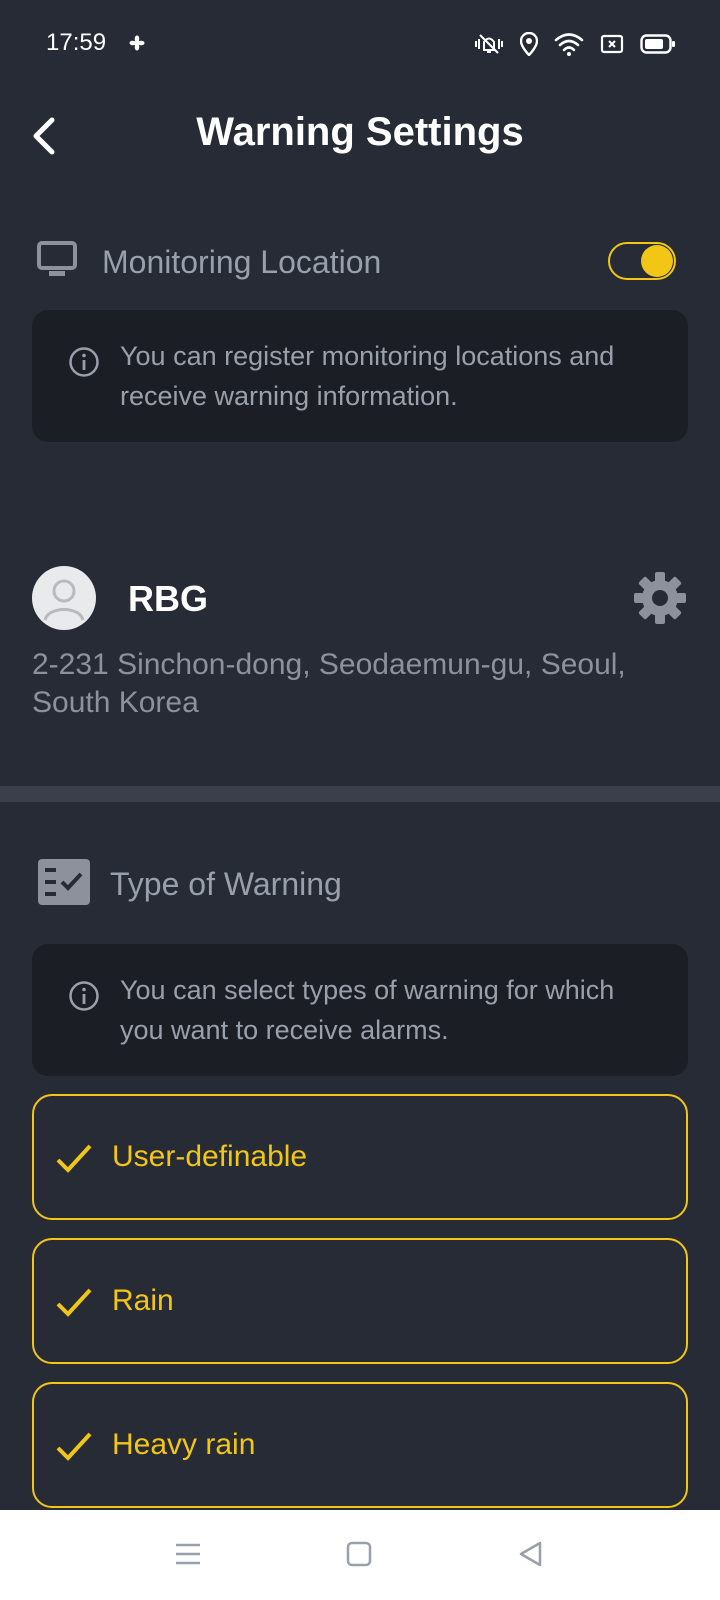 The width and height of the screenshot is (720, 1600). What do you see at coordinates (76, 42) in the screenshot?
I see `status-time: 17:59` at bounding box center [76, 42].